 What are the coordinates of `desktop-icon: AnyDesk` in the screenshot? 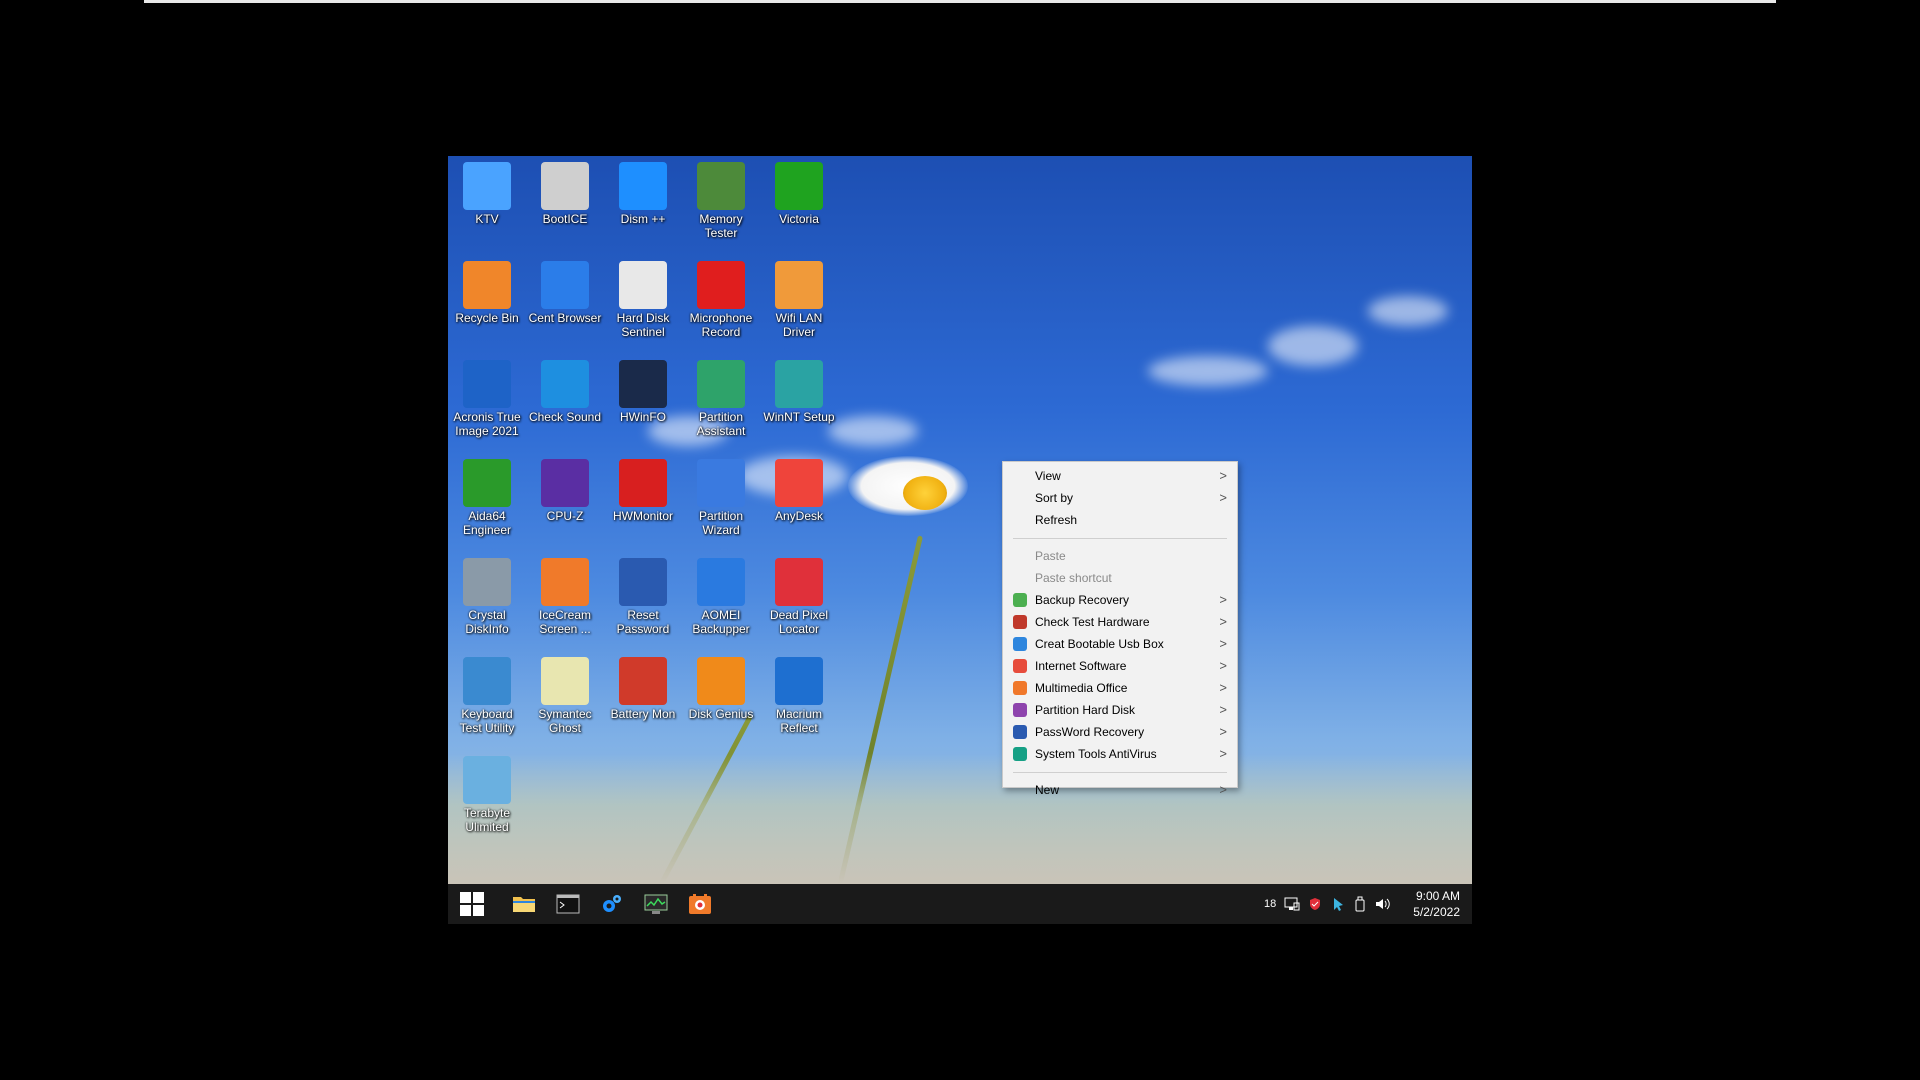 It's located at (799, 488).